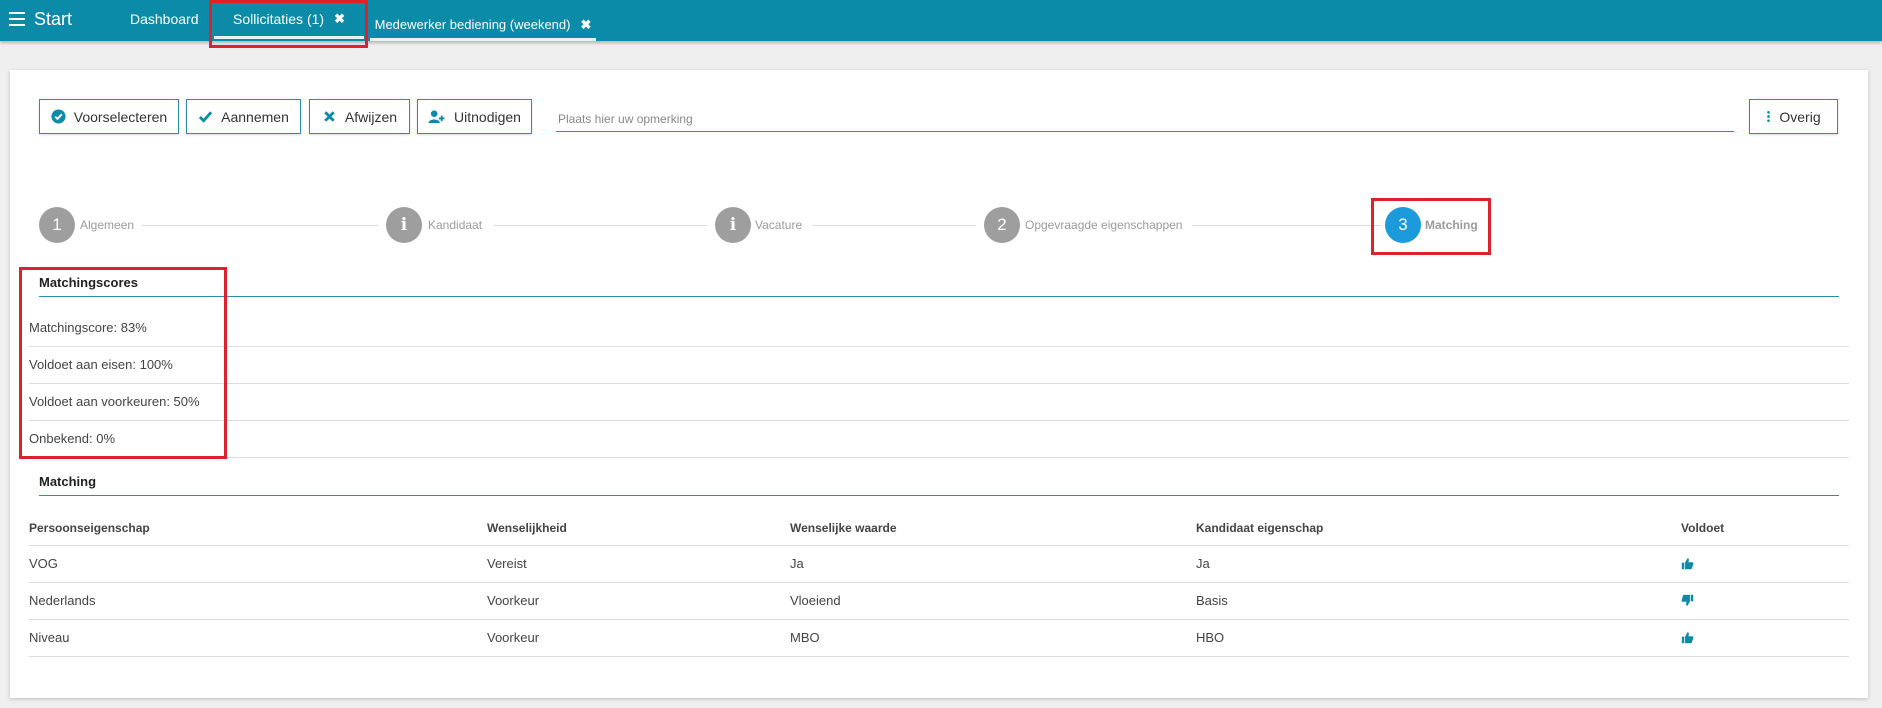  Describe the element at coordinates (53, 19) in the screenshot. I see `start-link: Start` at that location.